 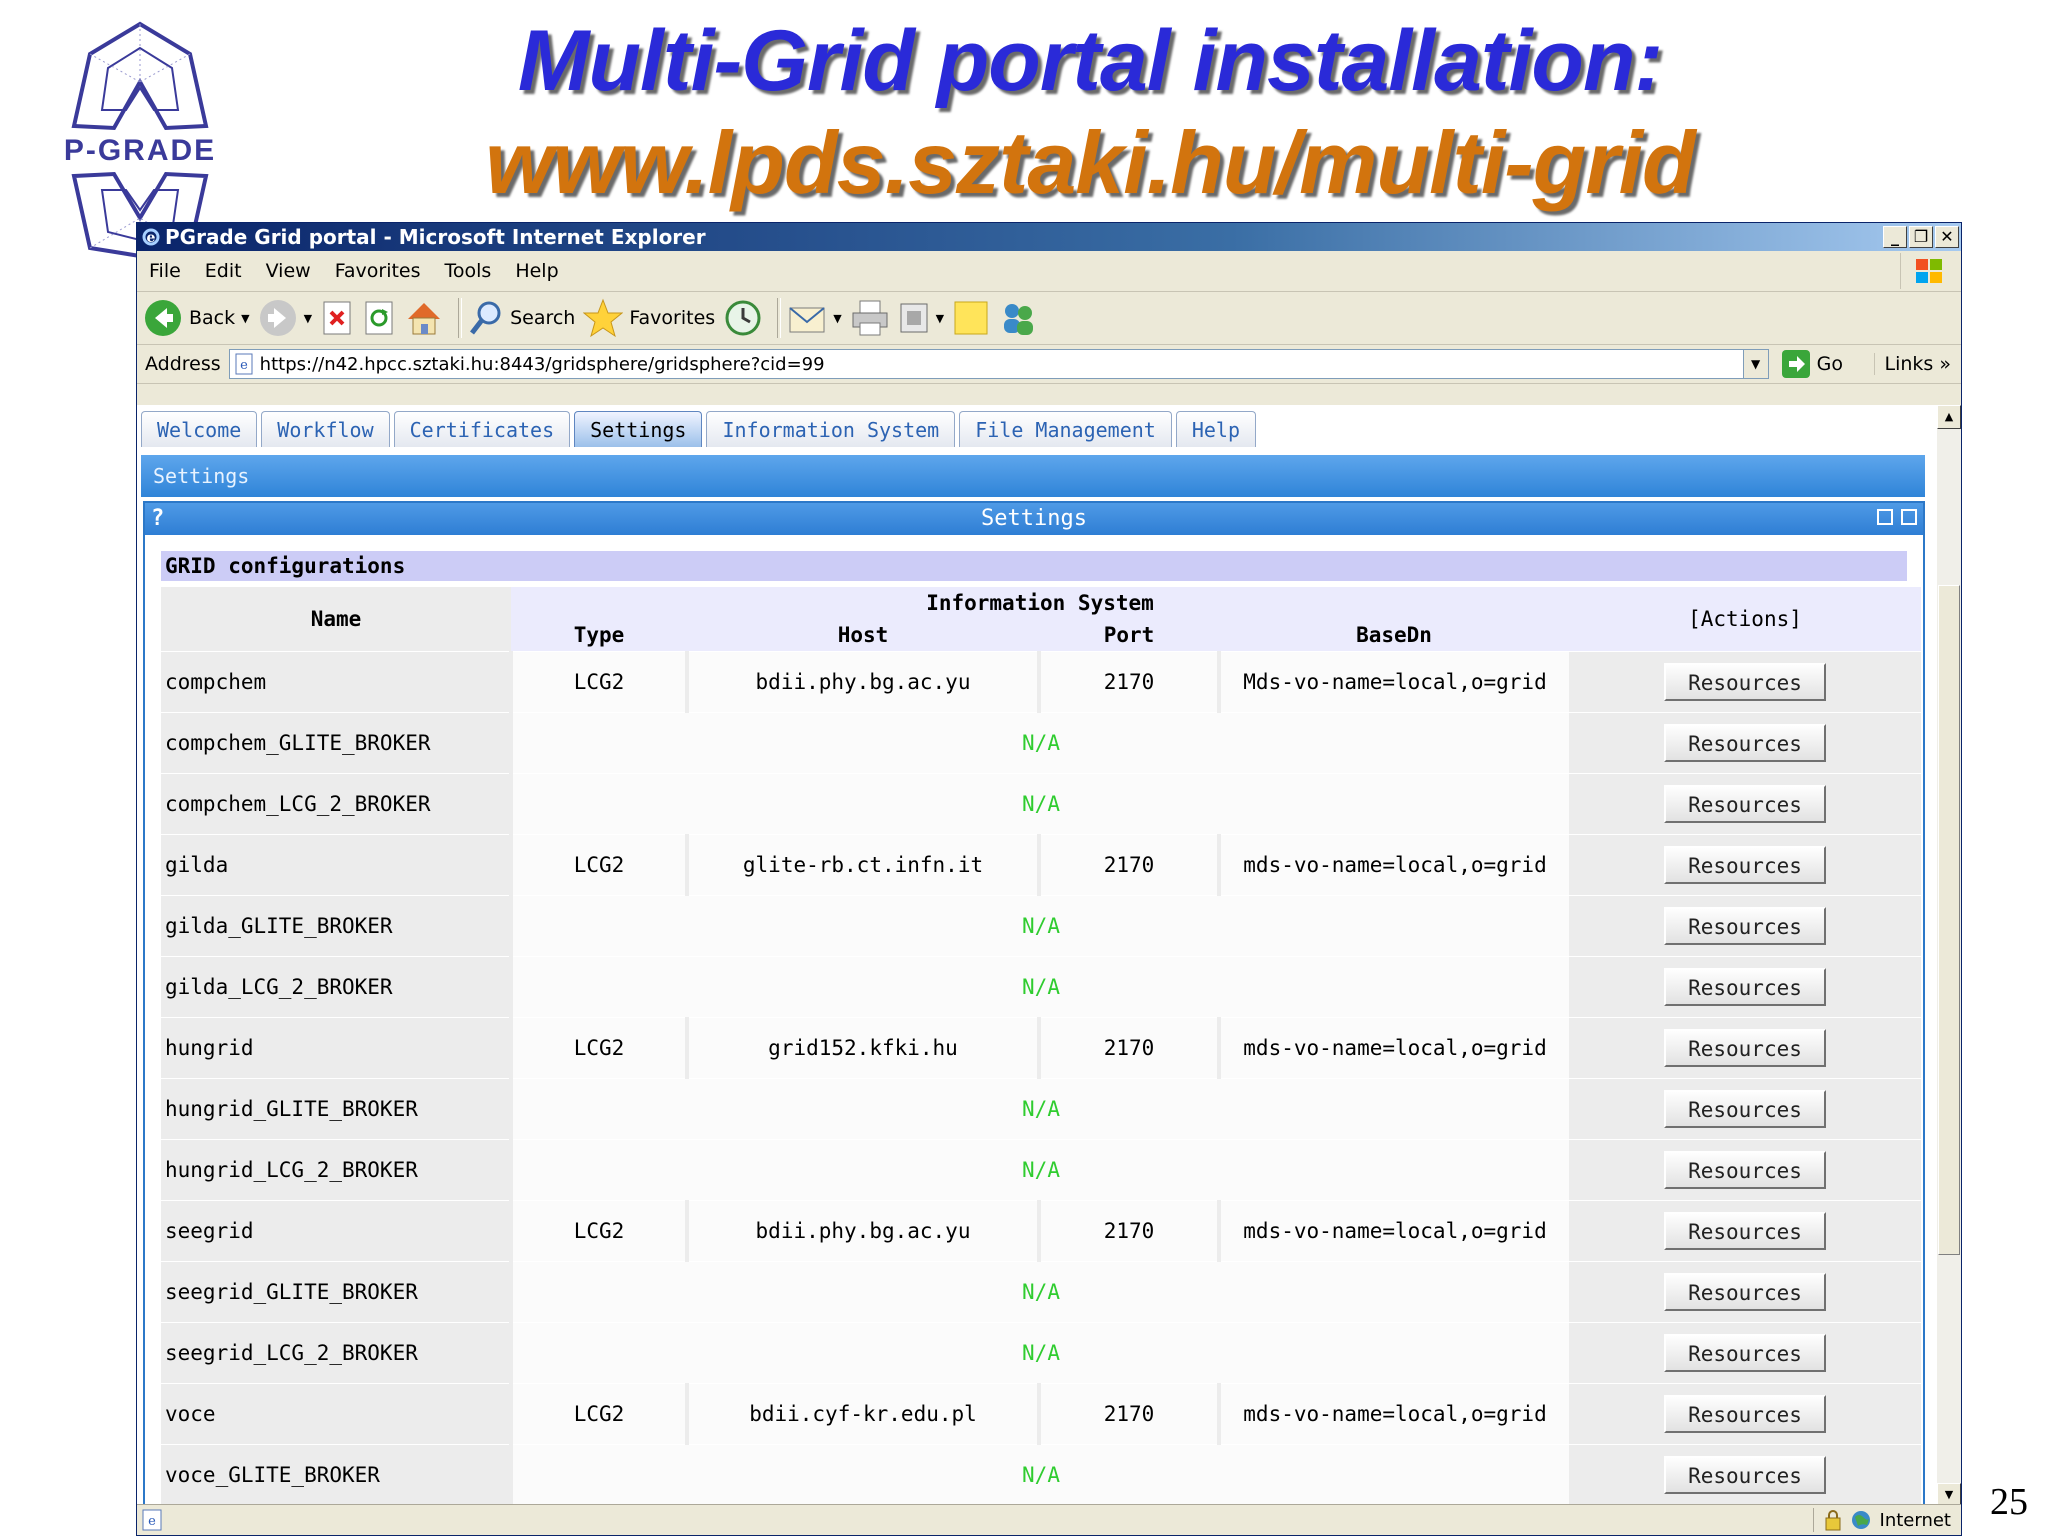 What do you see at coordinates (378, 271) in the screenshot?
I see `menu-favorites: Favorites` at bounding box center [378, 271].